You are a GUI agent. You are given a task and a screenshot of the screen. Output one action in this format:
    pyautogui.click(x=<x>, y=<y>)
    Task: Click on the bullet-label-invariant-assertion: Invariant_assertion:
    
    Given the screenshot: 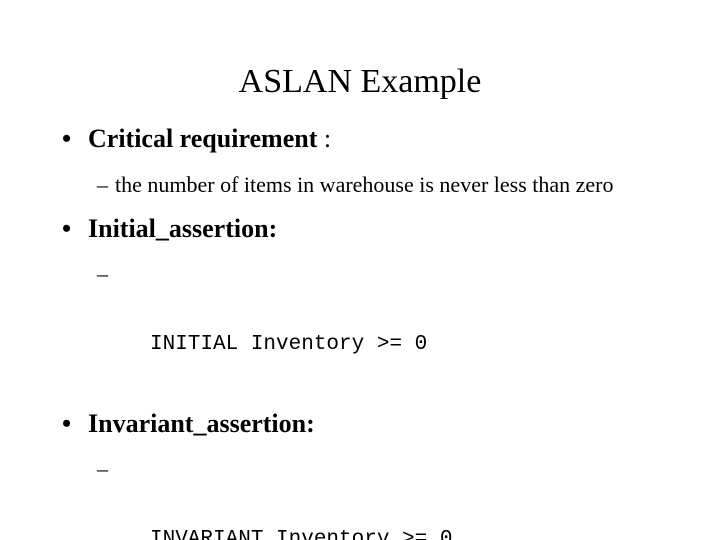 What is the action you would take?
    pyautogui.click(x=201, y=423)
    